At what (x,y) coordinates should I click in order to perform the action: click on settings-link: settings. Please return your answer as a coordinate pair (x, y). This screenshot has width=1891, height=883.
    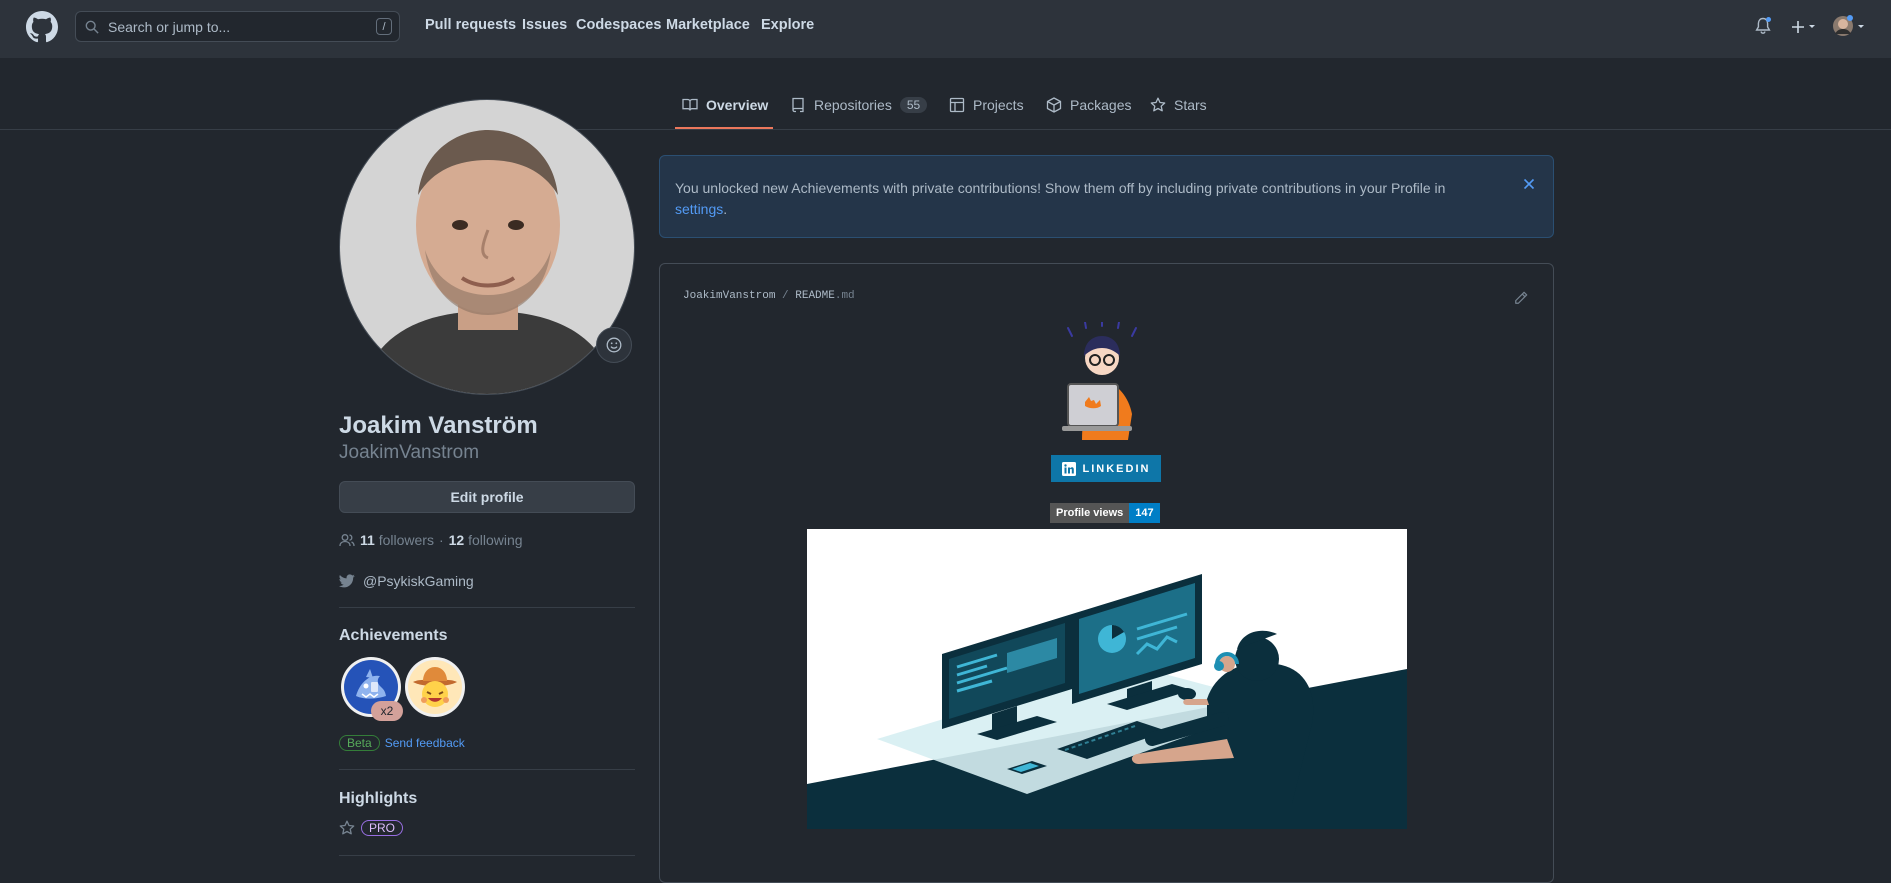
    Looking at the image, I should click on (699, 209).